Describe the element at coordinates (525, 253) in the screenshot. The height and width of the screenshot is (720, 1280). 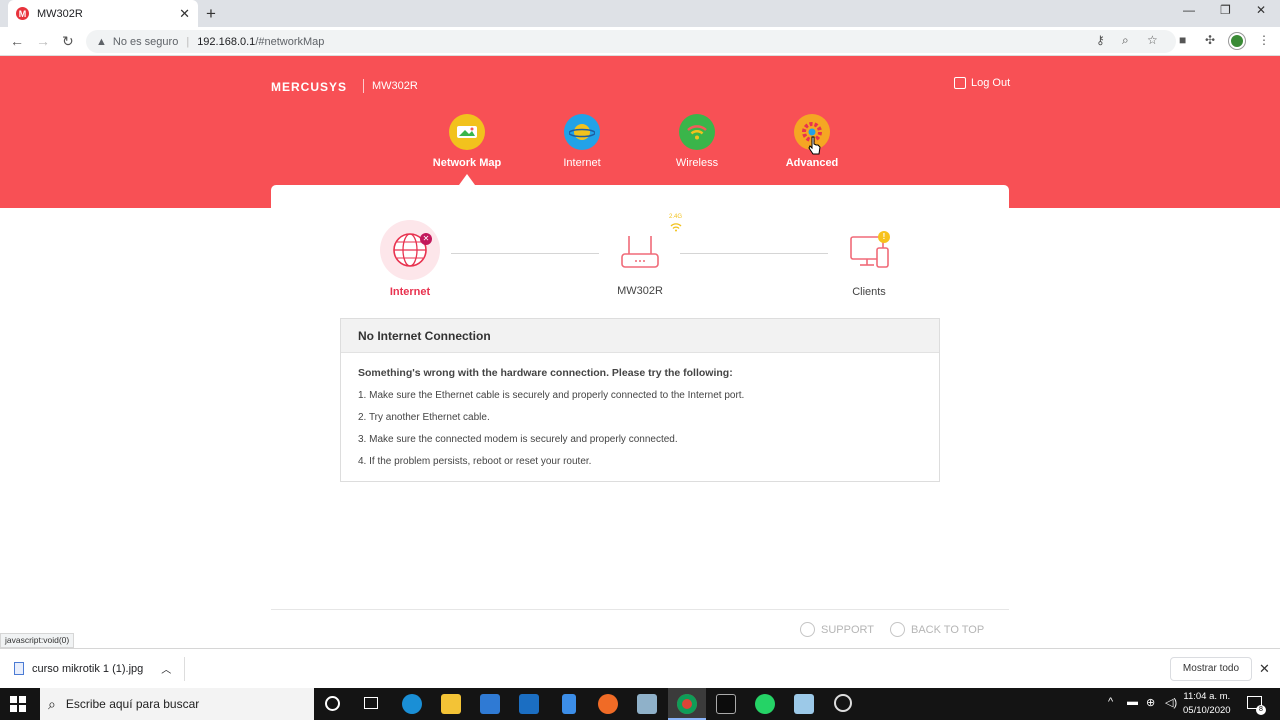
I see `internet-router-link` at that location.